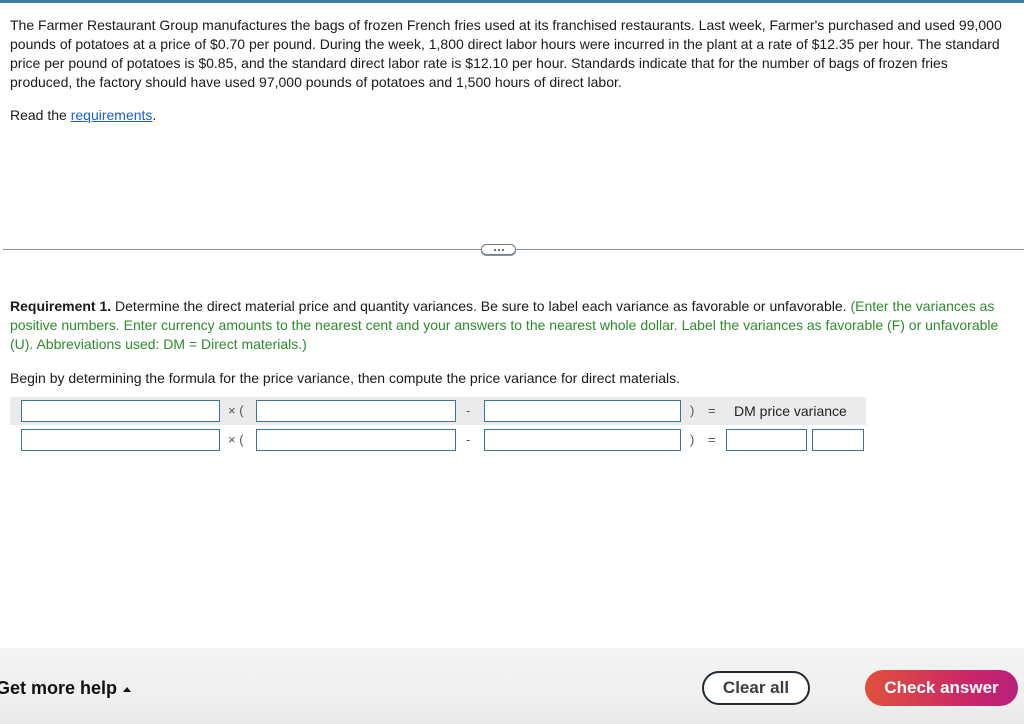 The image size is (1024, 724). Describe the element at coordinates (61, 306) in the screenshot. I see `requirement-title: Requirement 1.` at that location.